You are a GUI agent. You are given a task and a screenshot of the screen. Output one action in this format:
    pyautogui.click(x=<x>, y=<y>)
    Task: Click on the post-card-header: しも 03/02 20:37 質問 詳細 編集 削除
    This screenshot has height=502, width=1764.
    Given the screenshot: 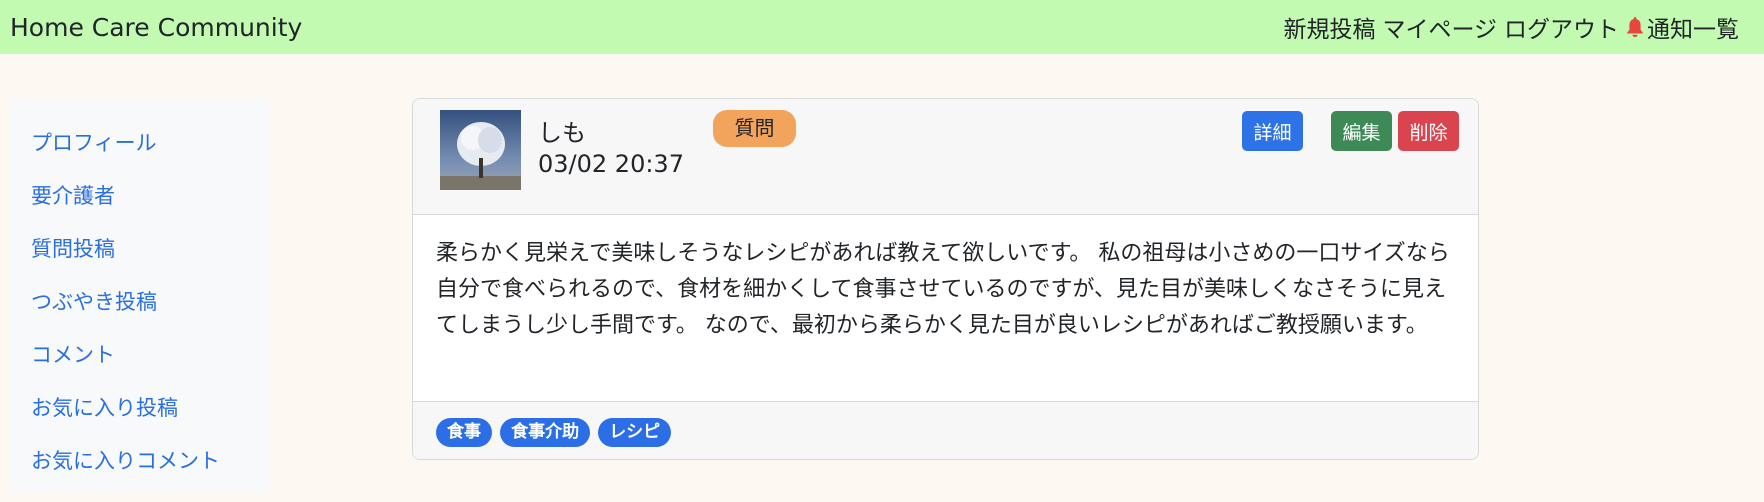 What is the action you would take?
    pyautogui.click(x=945, y=157)
    